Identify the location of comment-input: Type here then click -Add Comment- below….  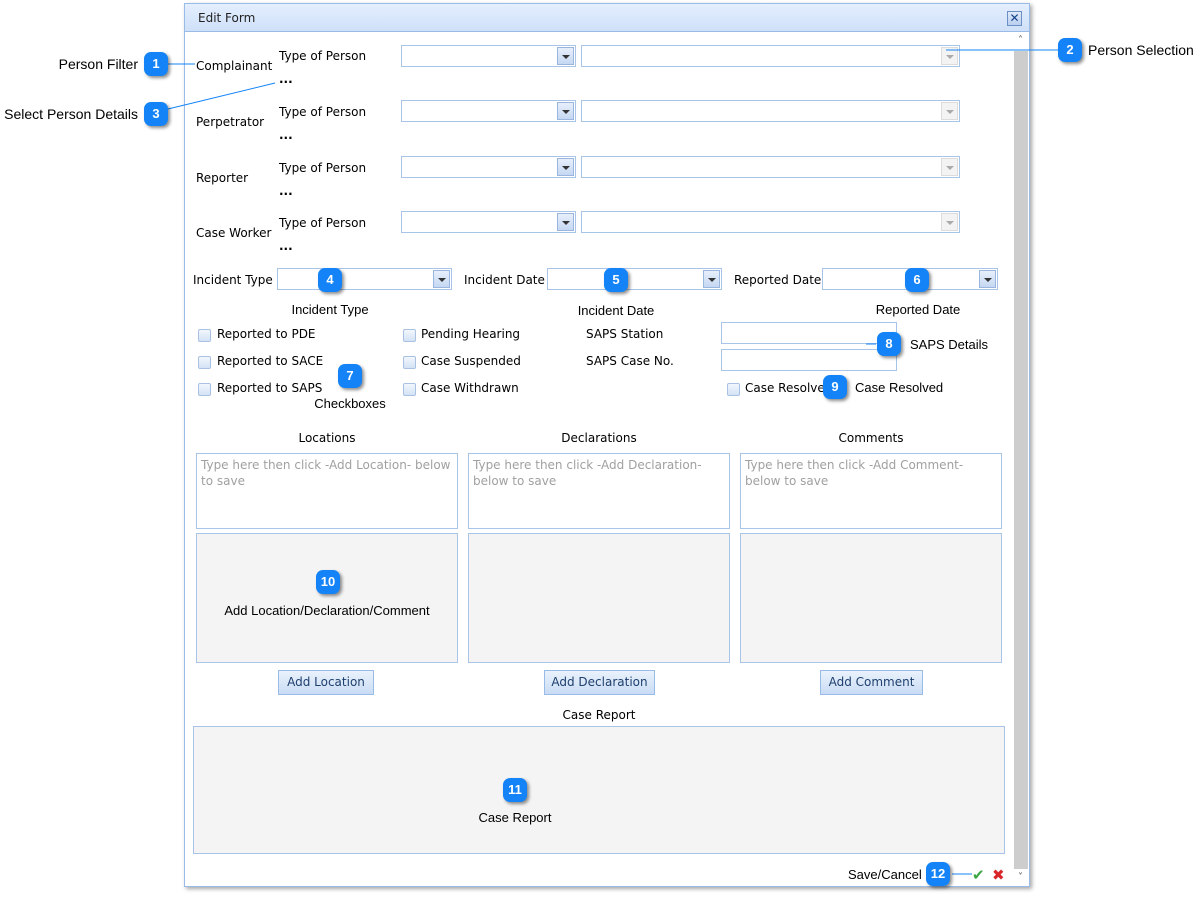
(871, 491).